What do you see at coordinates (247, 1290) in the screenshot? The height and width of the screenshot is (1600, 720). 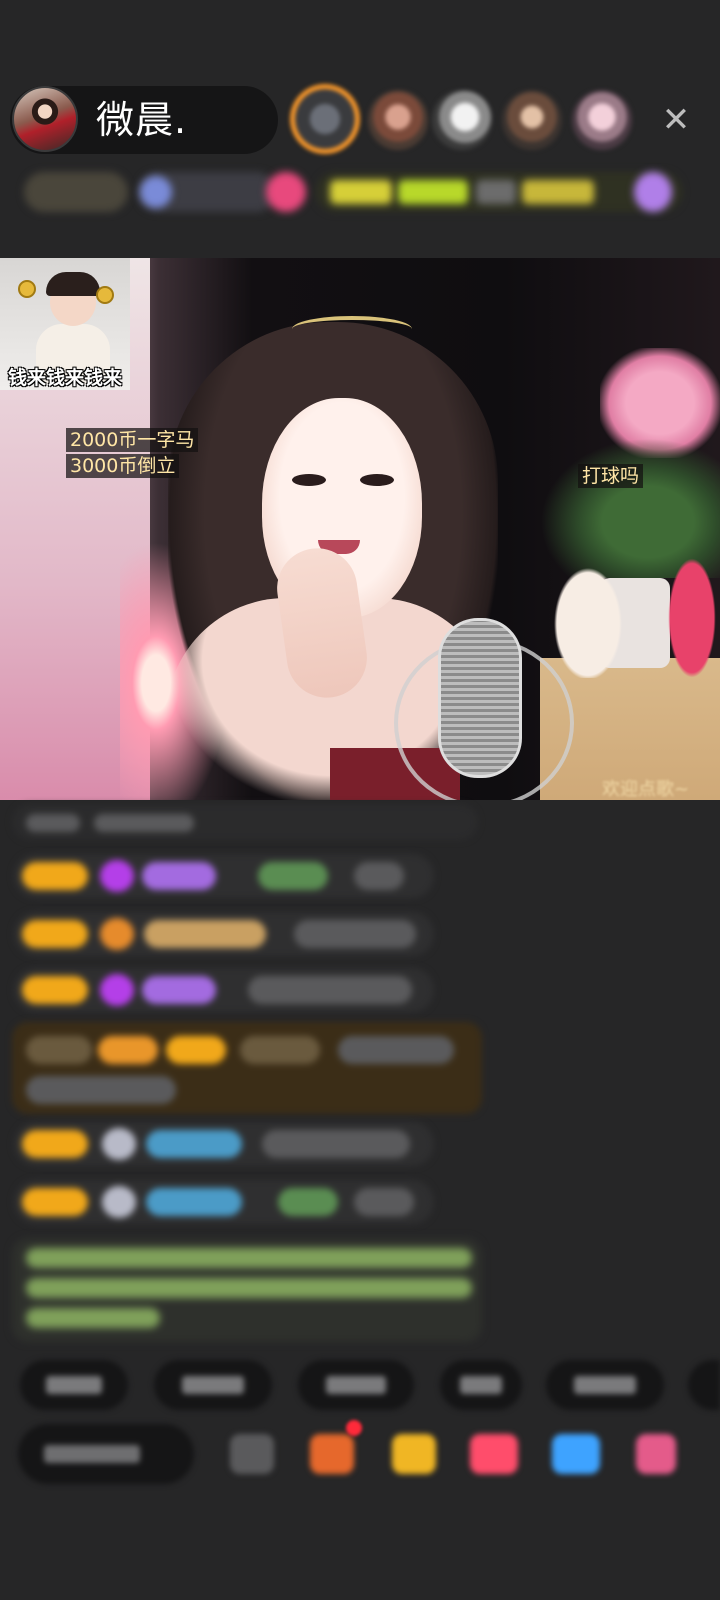 I see `room-announcement` at bounding box center [247, 1290].